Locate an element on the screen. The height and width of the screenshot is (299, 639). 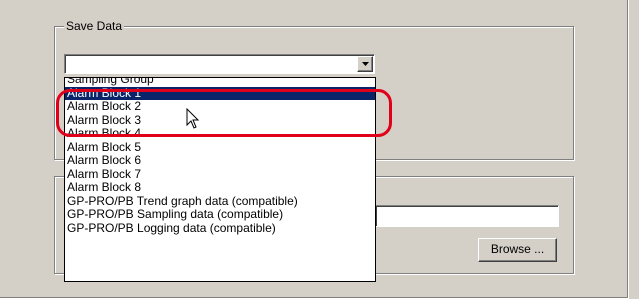
list-item: Alarm Block 6 is located at coordinates (220, 161).